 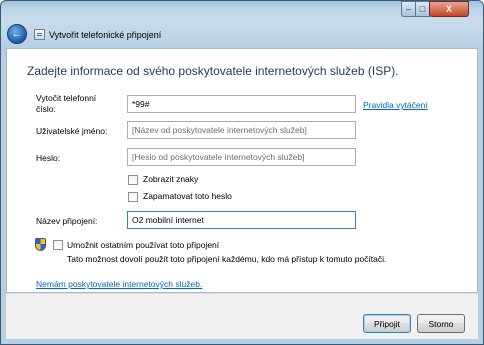 What do you see at coordinates (40, 244) in the screenshot?
I see `uac-shield-icon` at bounding box center [40, 244].